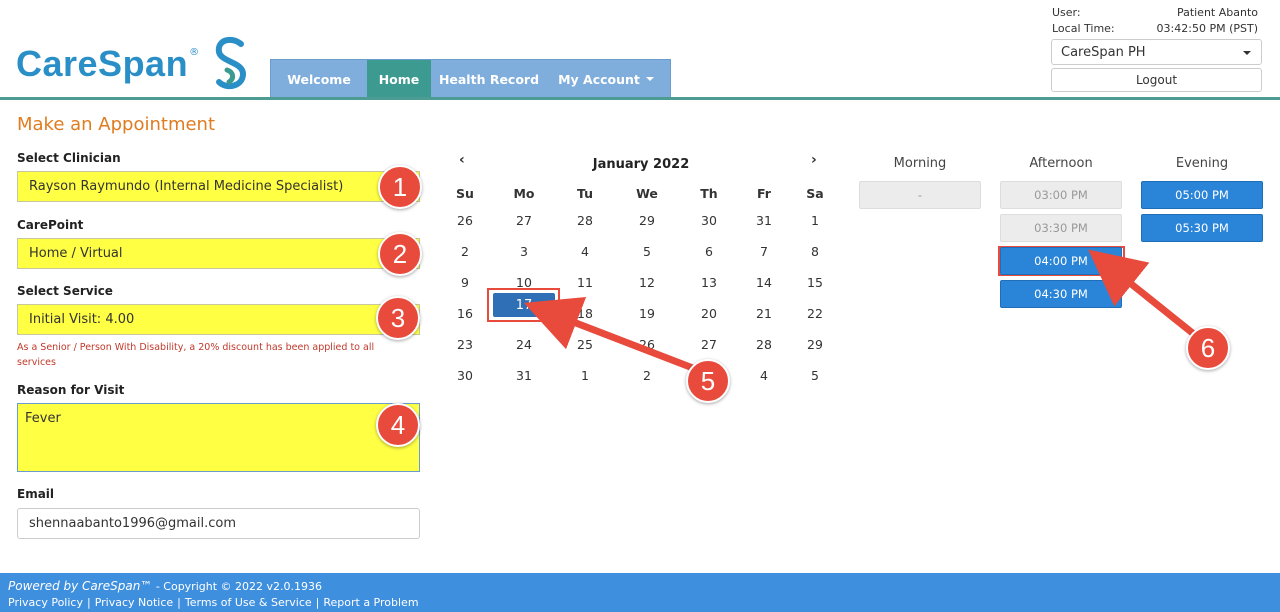 Image resolution: width=1280 pixels, height=612 pixels. I want to click on footer-link-privacy-notice: Privacy Notice, so click(134, 602).